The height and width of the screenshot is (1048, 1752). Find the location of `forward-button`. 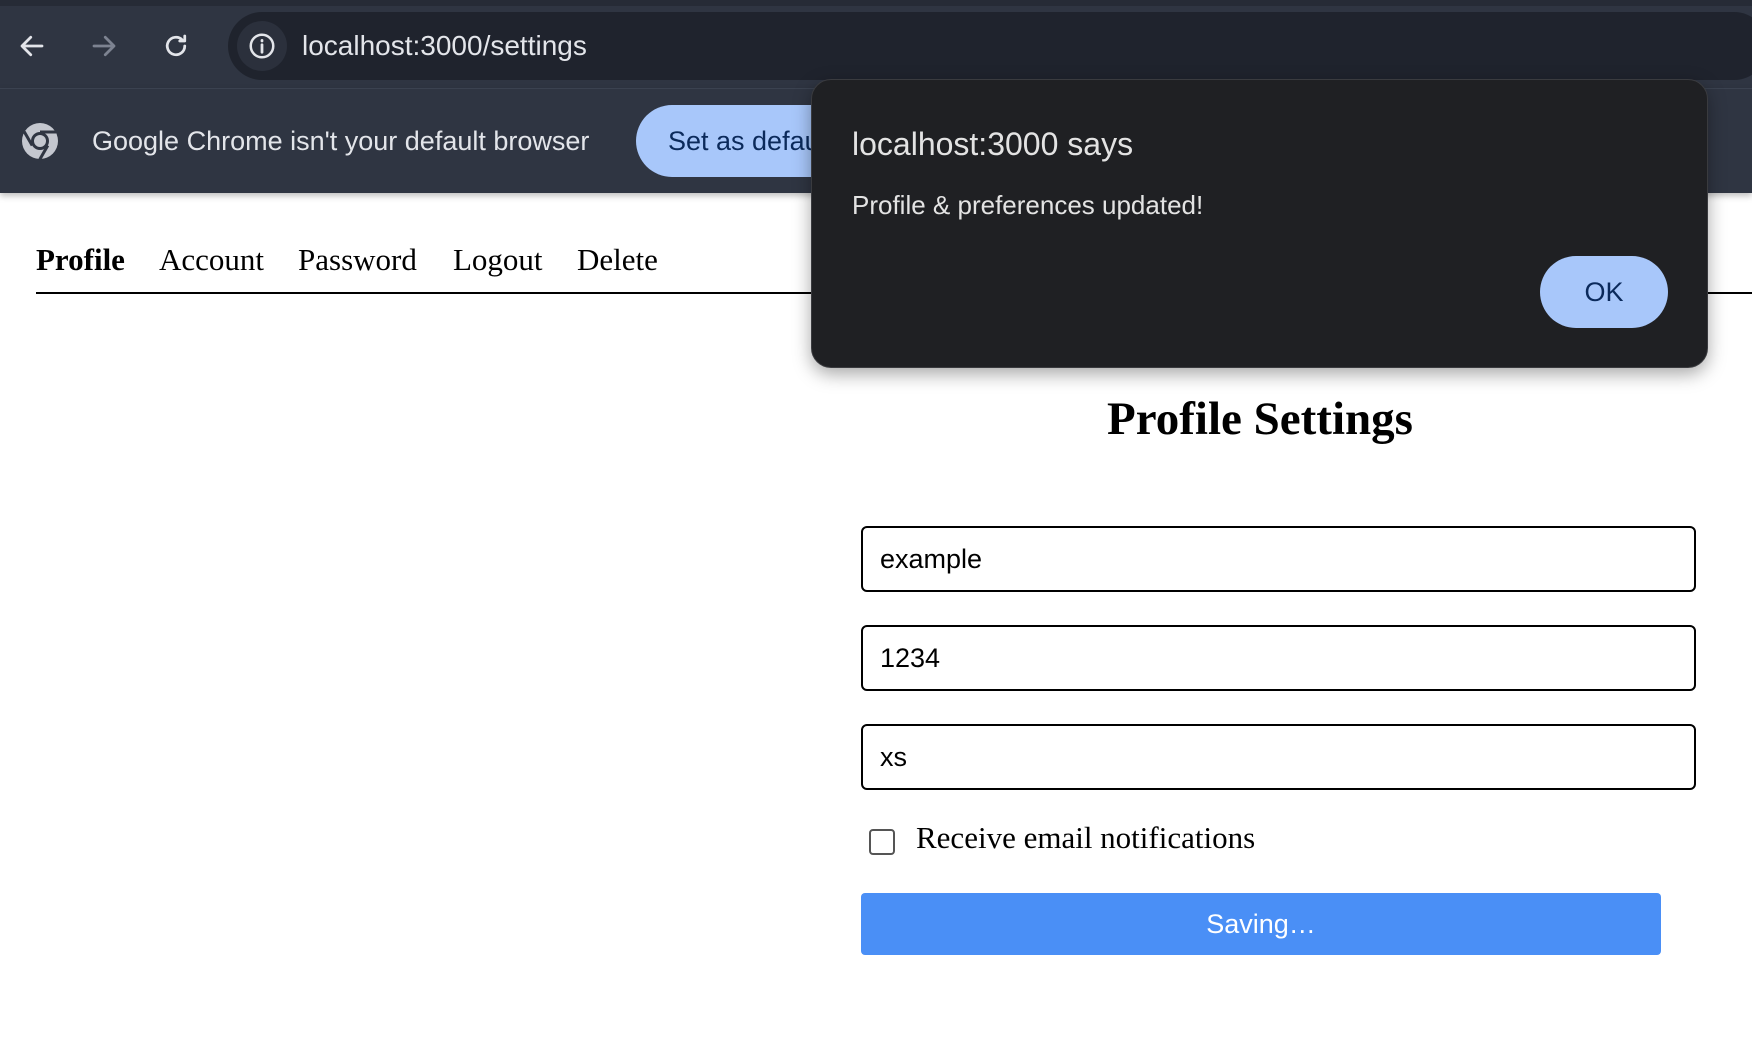

forward-button is located at coordinates (104, 46).